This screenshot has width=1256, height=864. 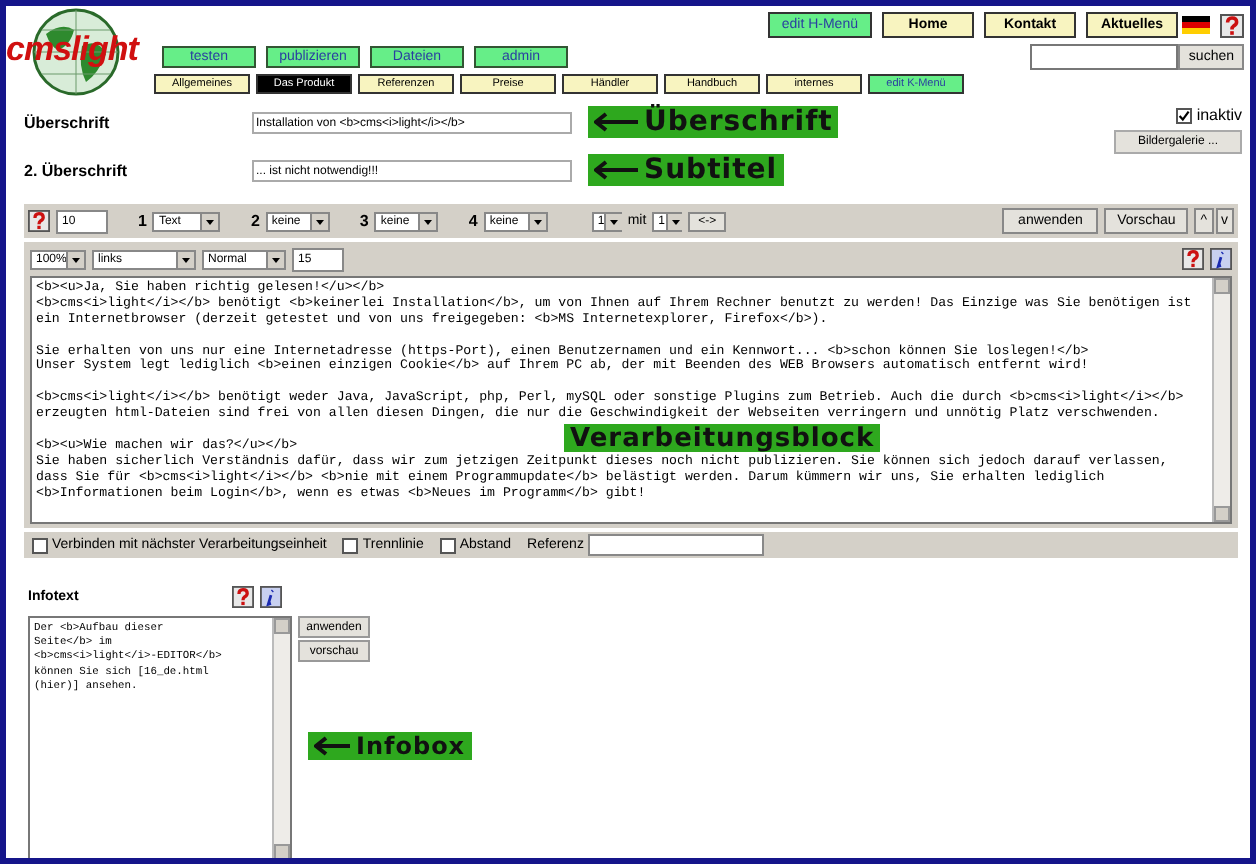 I want to click on german-flag-icon, so click(x=1196, y=25).